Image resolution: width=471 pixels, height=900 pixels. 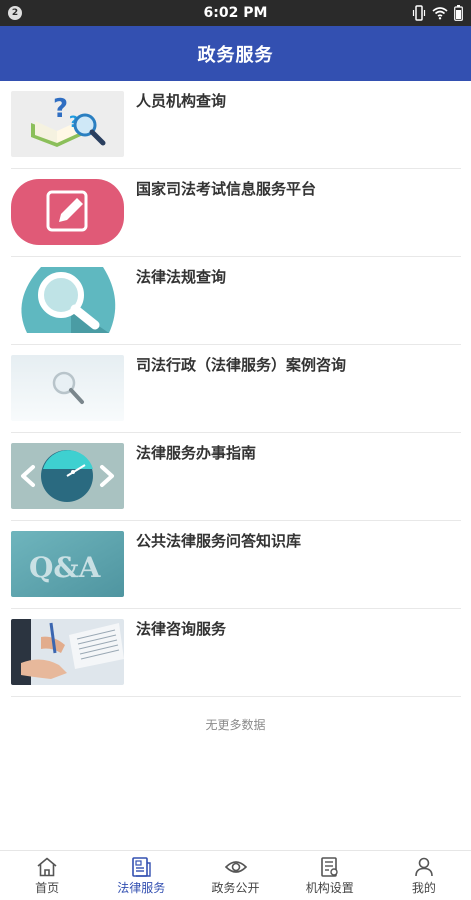 I want to click on list-item: 国家司法考试信息服务平台, so click(x=236, y=213).